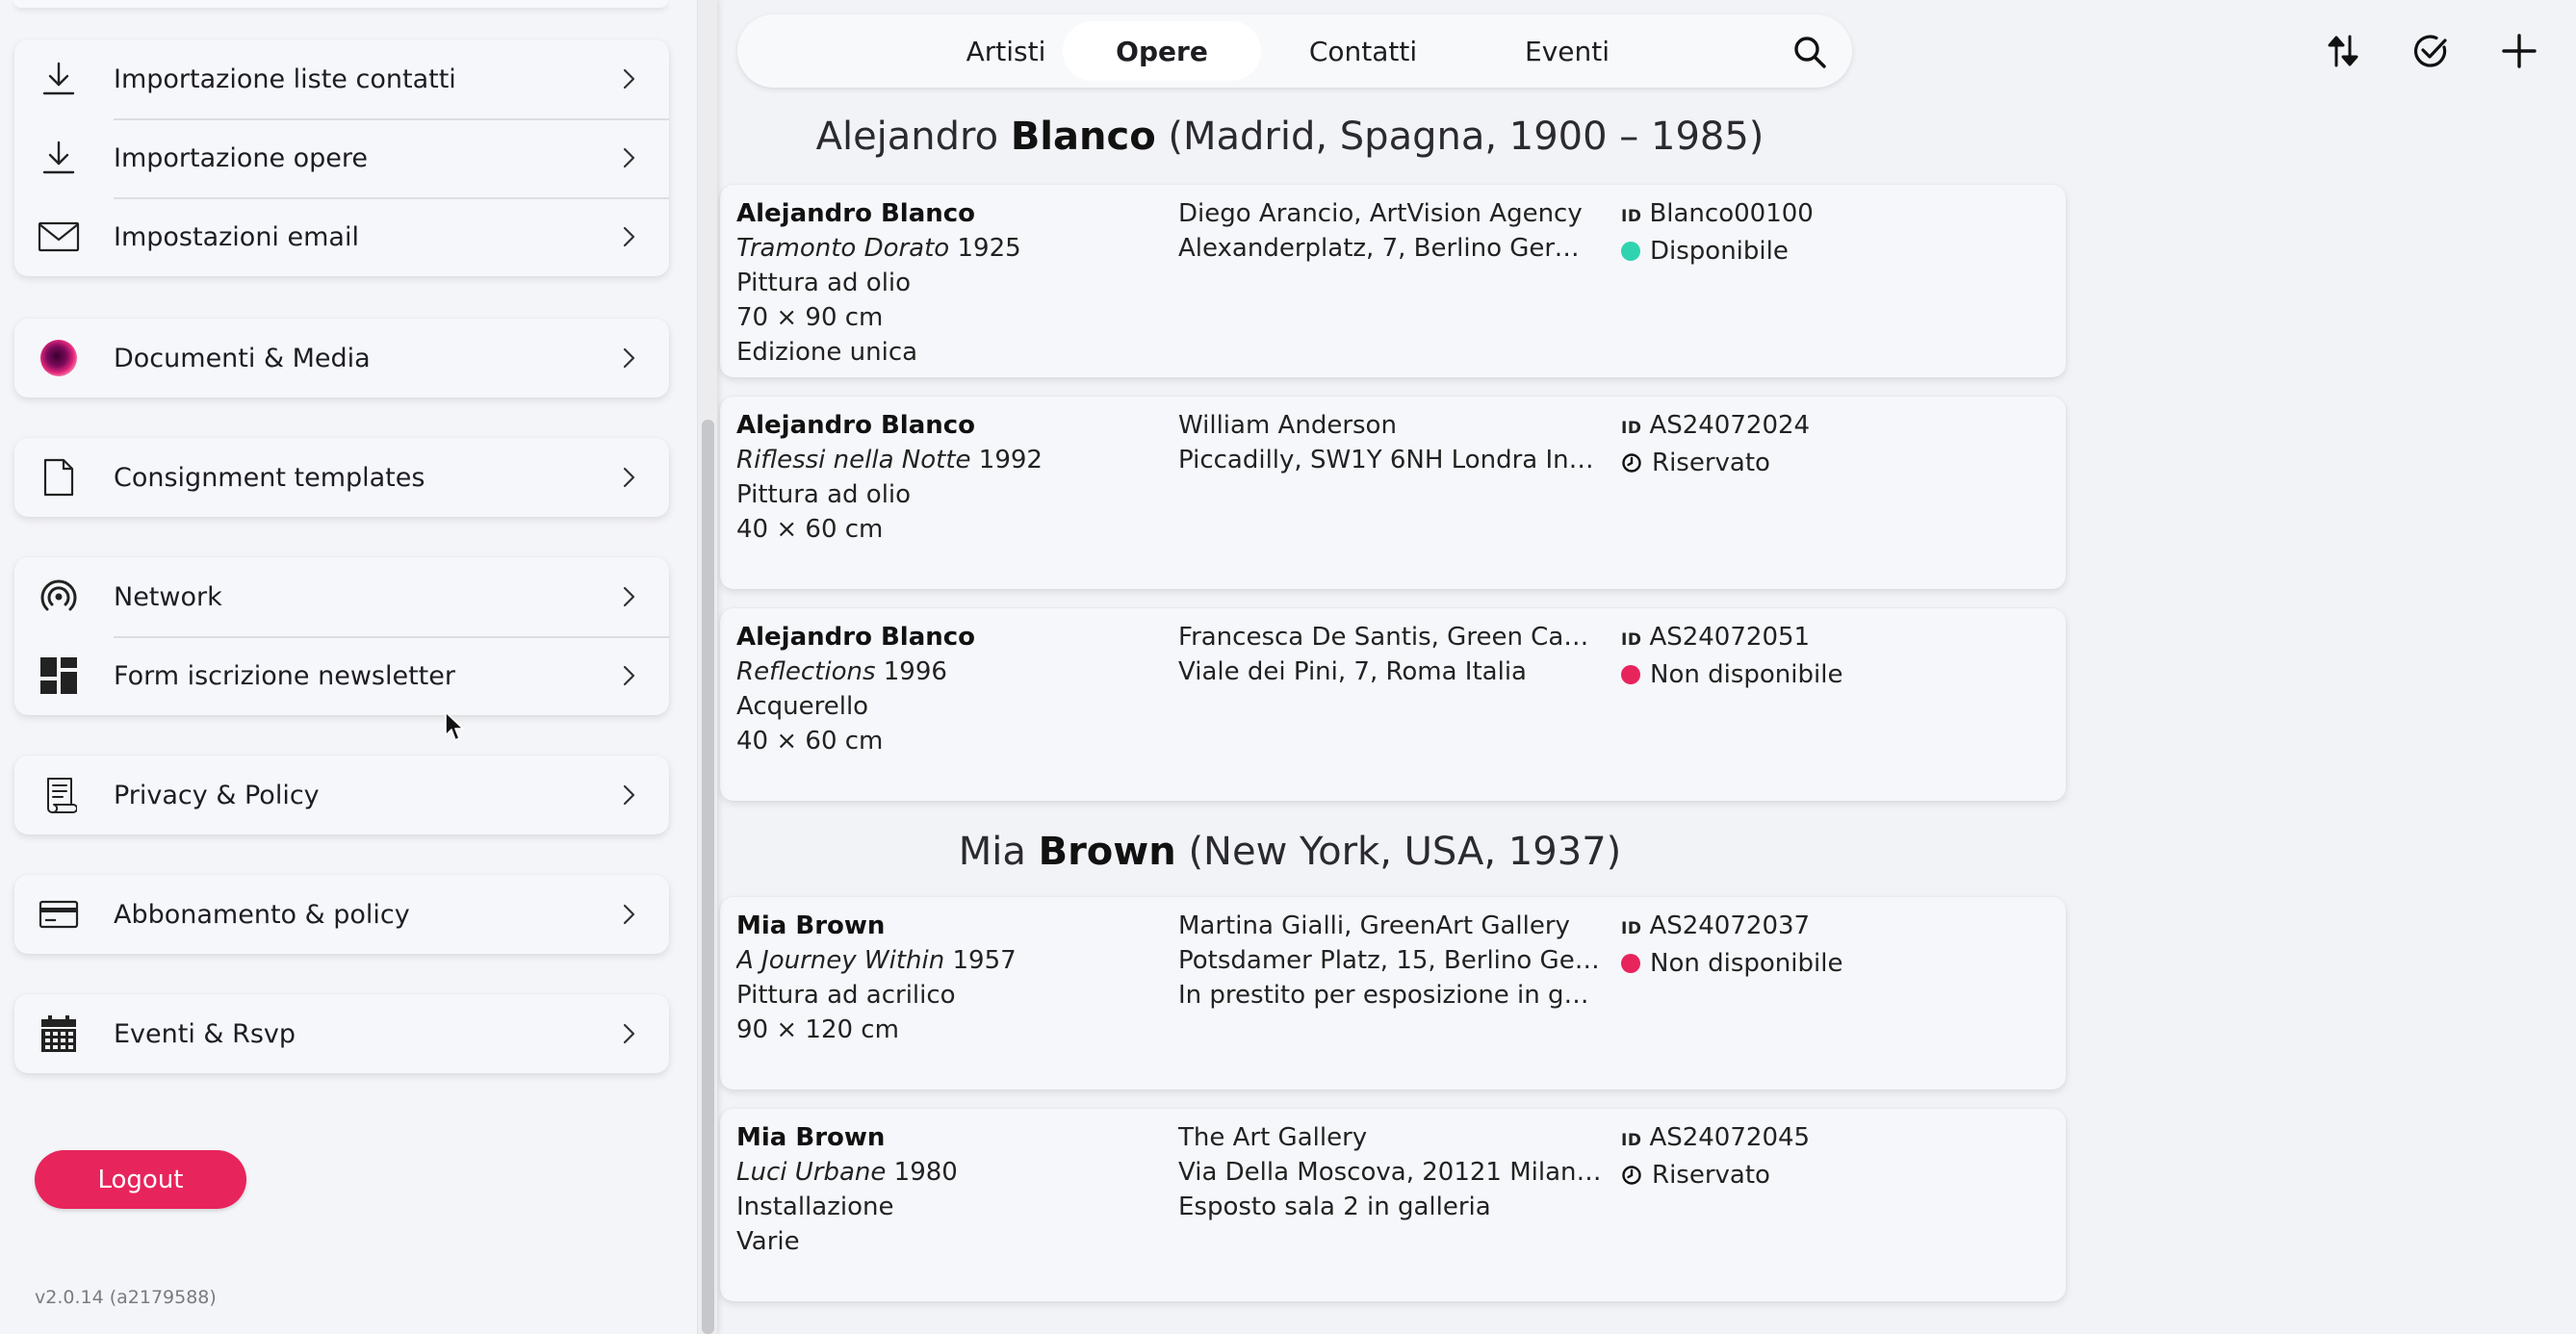 The height and width of the screenshot is (1334, 2576). I want to click on sidebar-group-subscription: Abbonamento & policy, so click(342, 915).